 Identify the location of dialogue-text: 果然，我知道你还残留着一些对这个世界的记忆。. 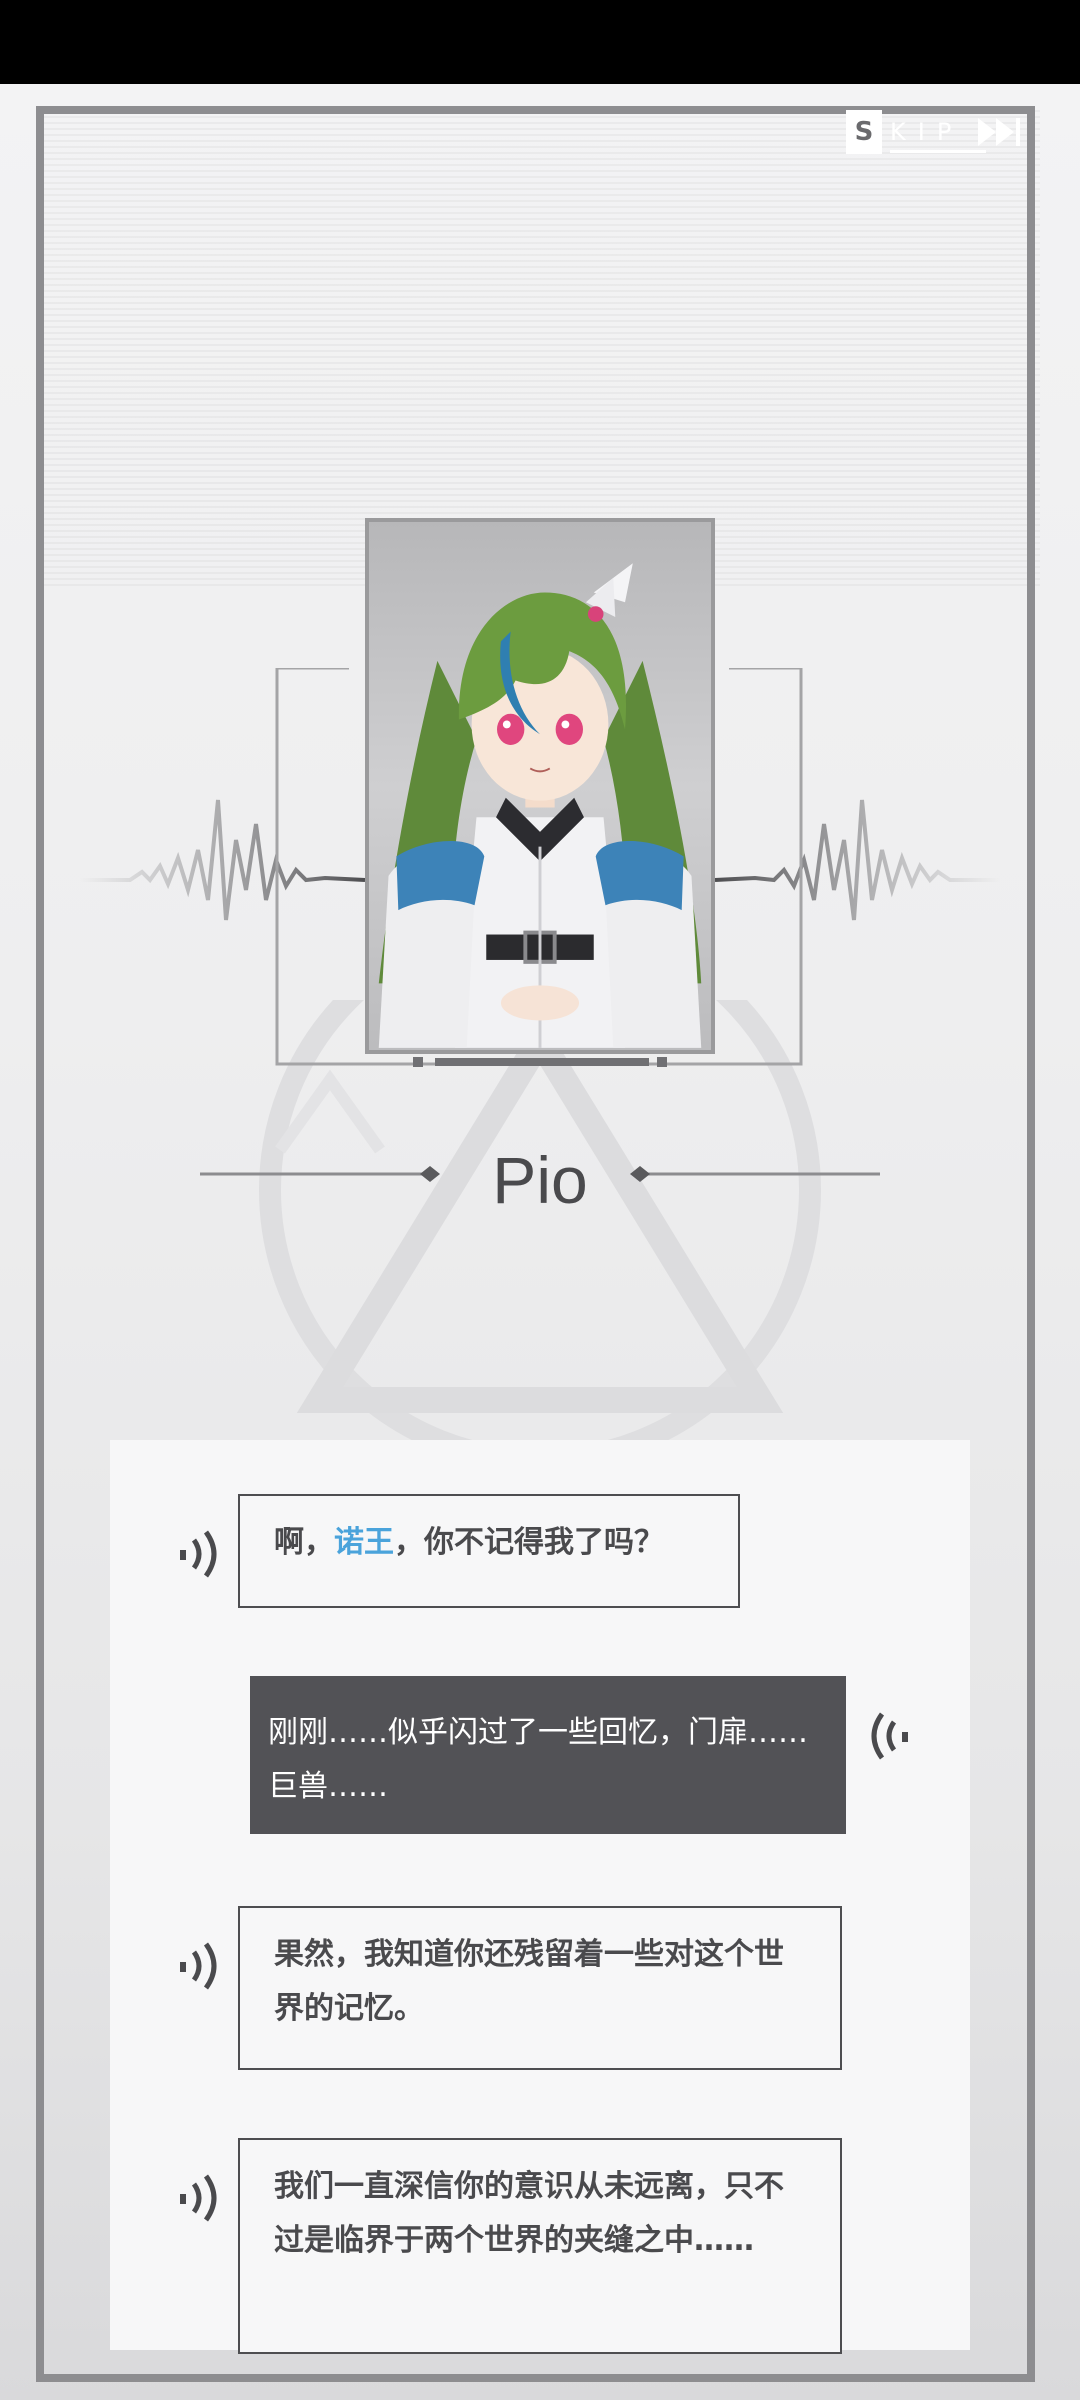
(529, 1981).